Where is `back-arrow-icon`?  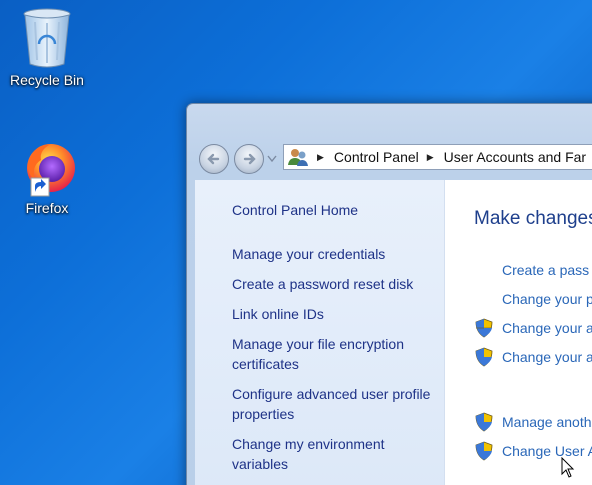 back-arrow-icon is located at coordinates (213, 159).